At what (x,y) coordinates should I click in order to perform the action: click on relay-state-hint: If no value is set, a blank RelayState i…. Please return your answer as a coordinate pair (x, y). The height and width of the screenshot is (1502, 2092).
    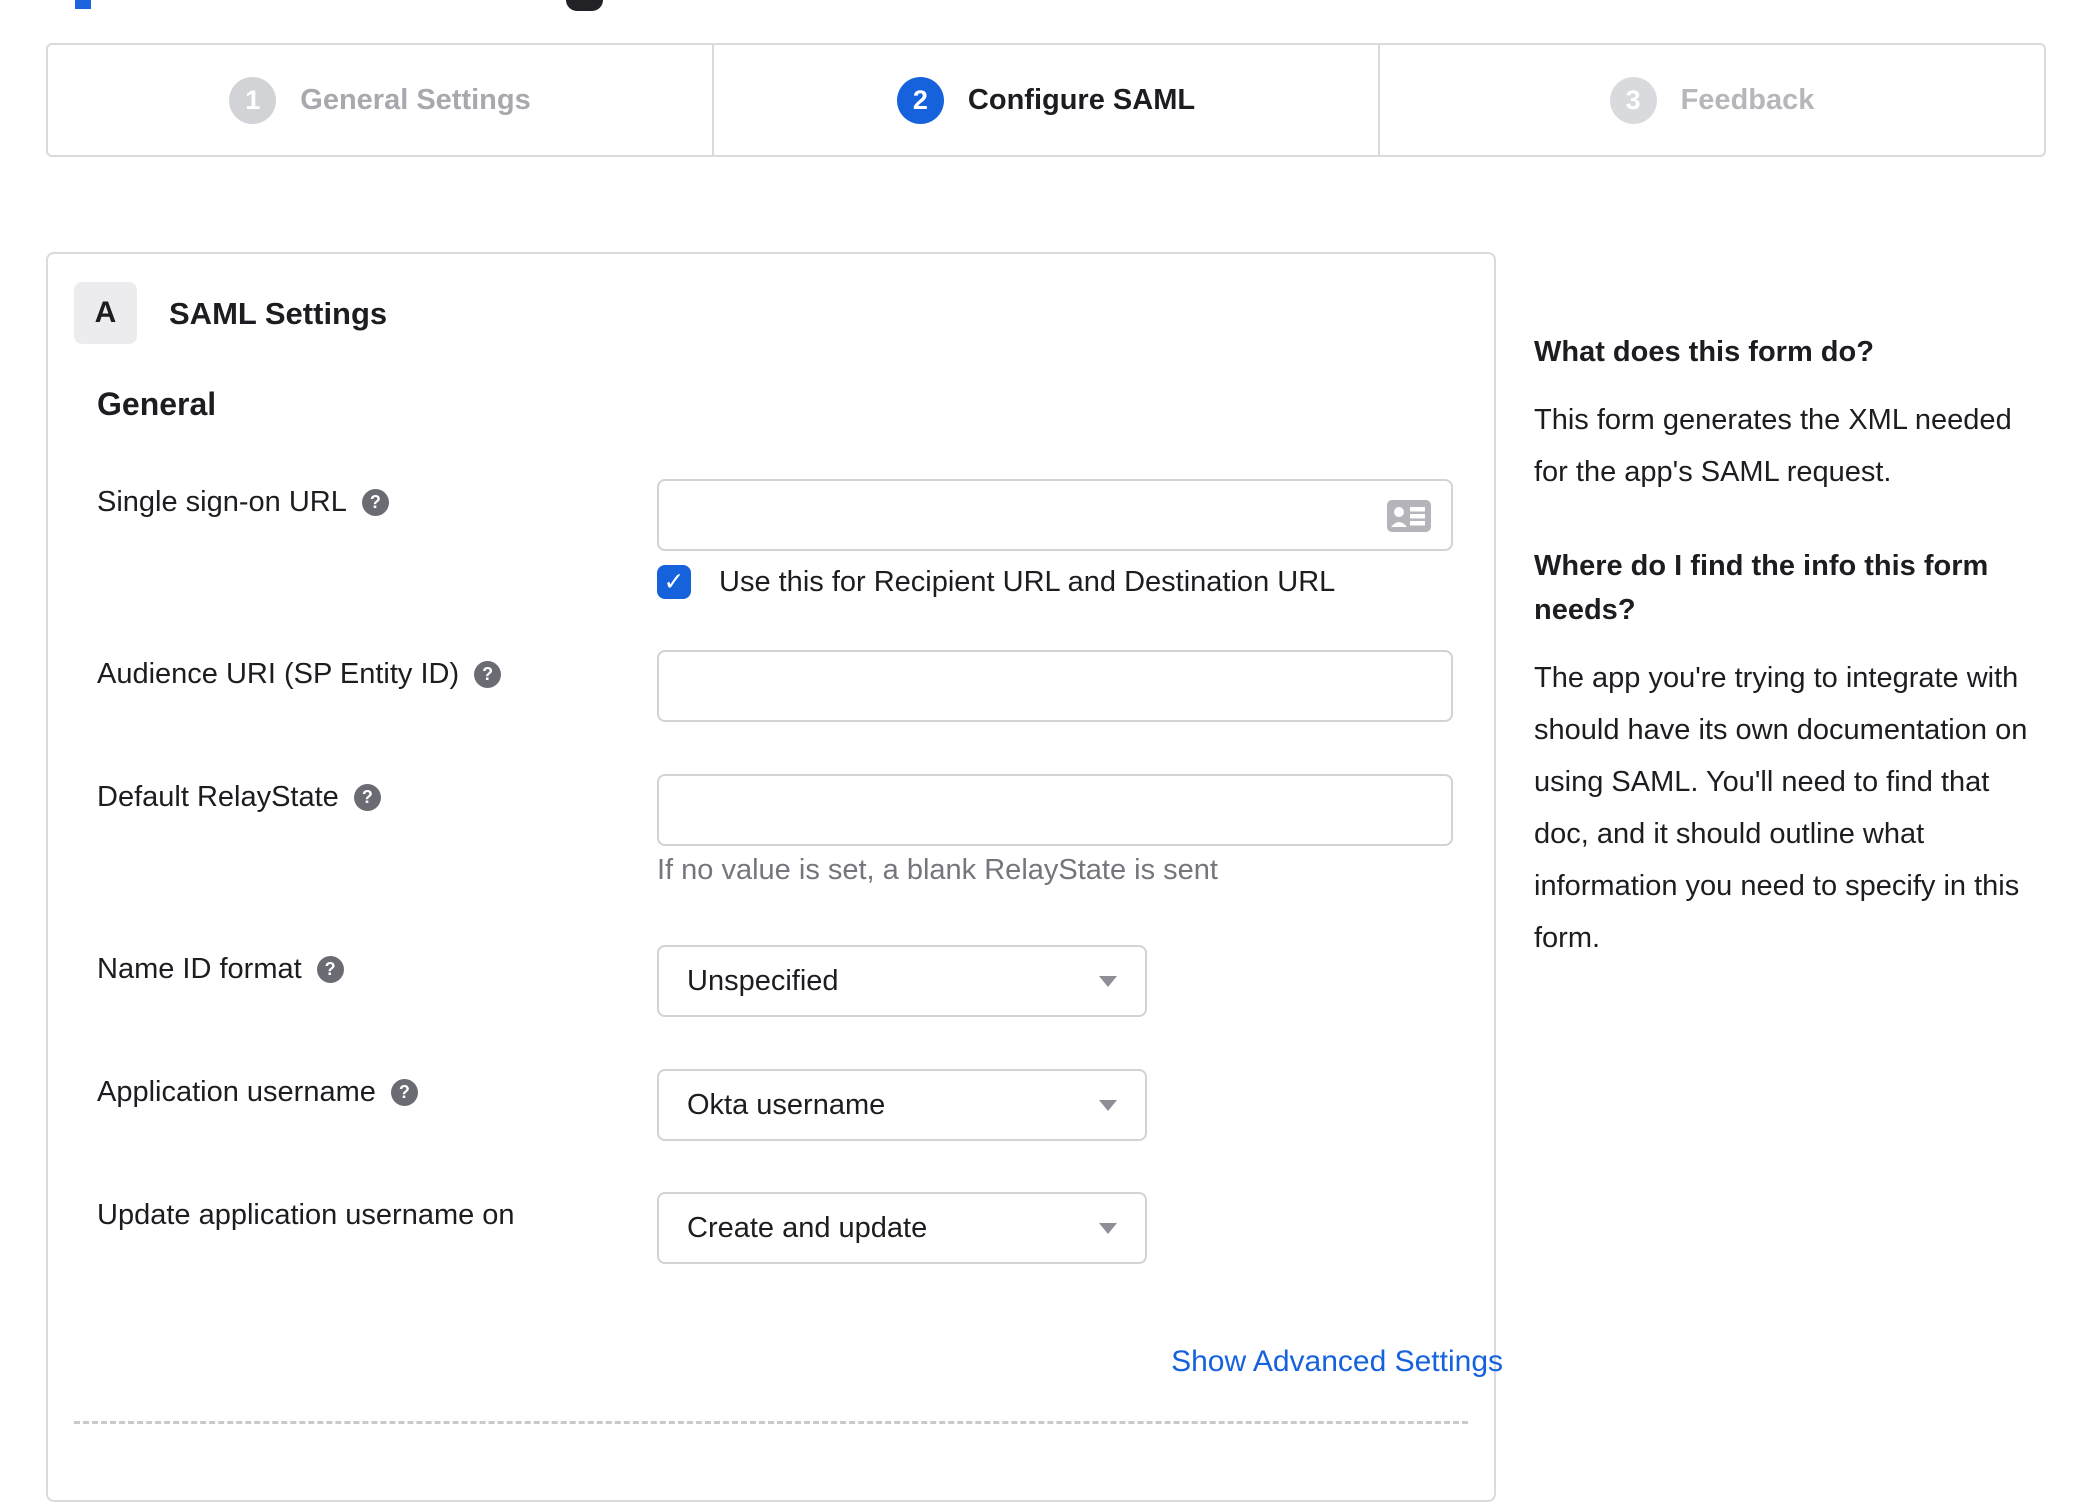
    Looking at the image, I should click on (937, 870).